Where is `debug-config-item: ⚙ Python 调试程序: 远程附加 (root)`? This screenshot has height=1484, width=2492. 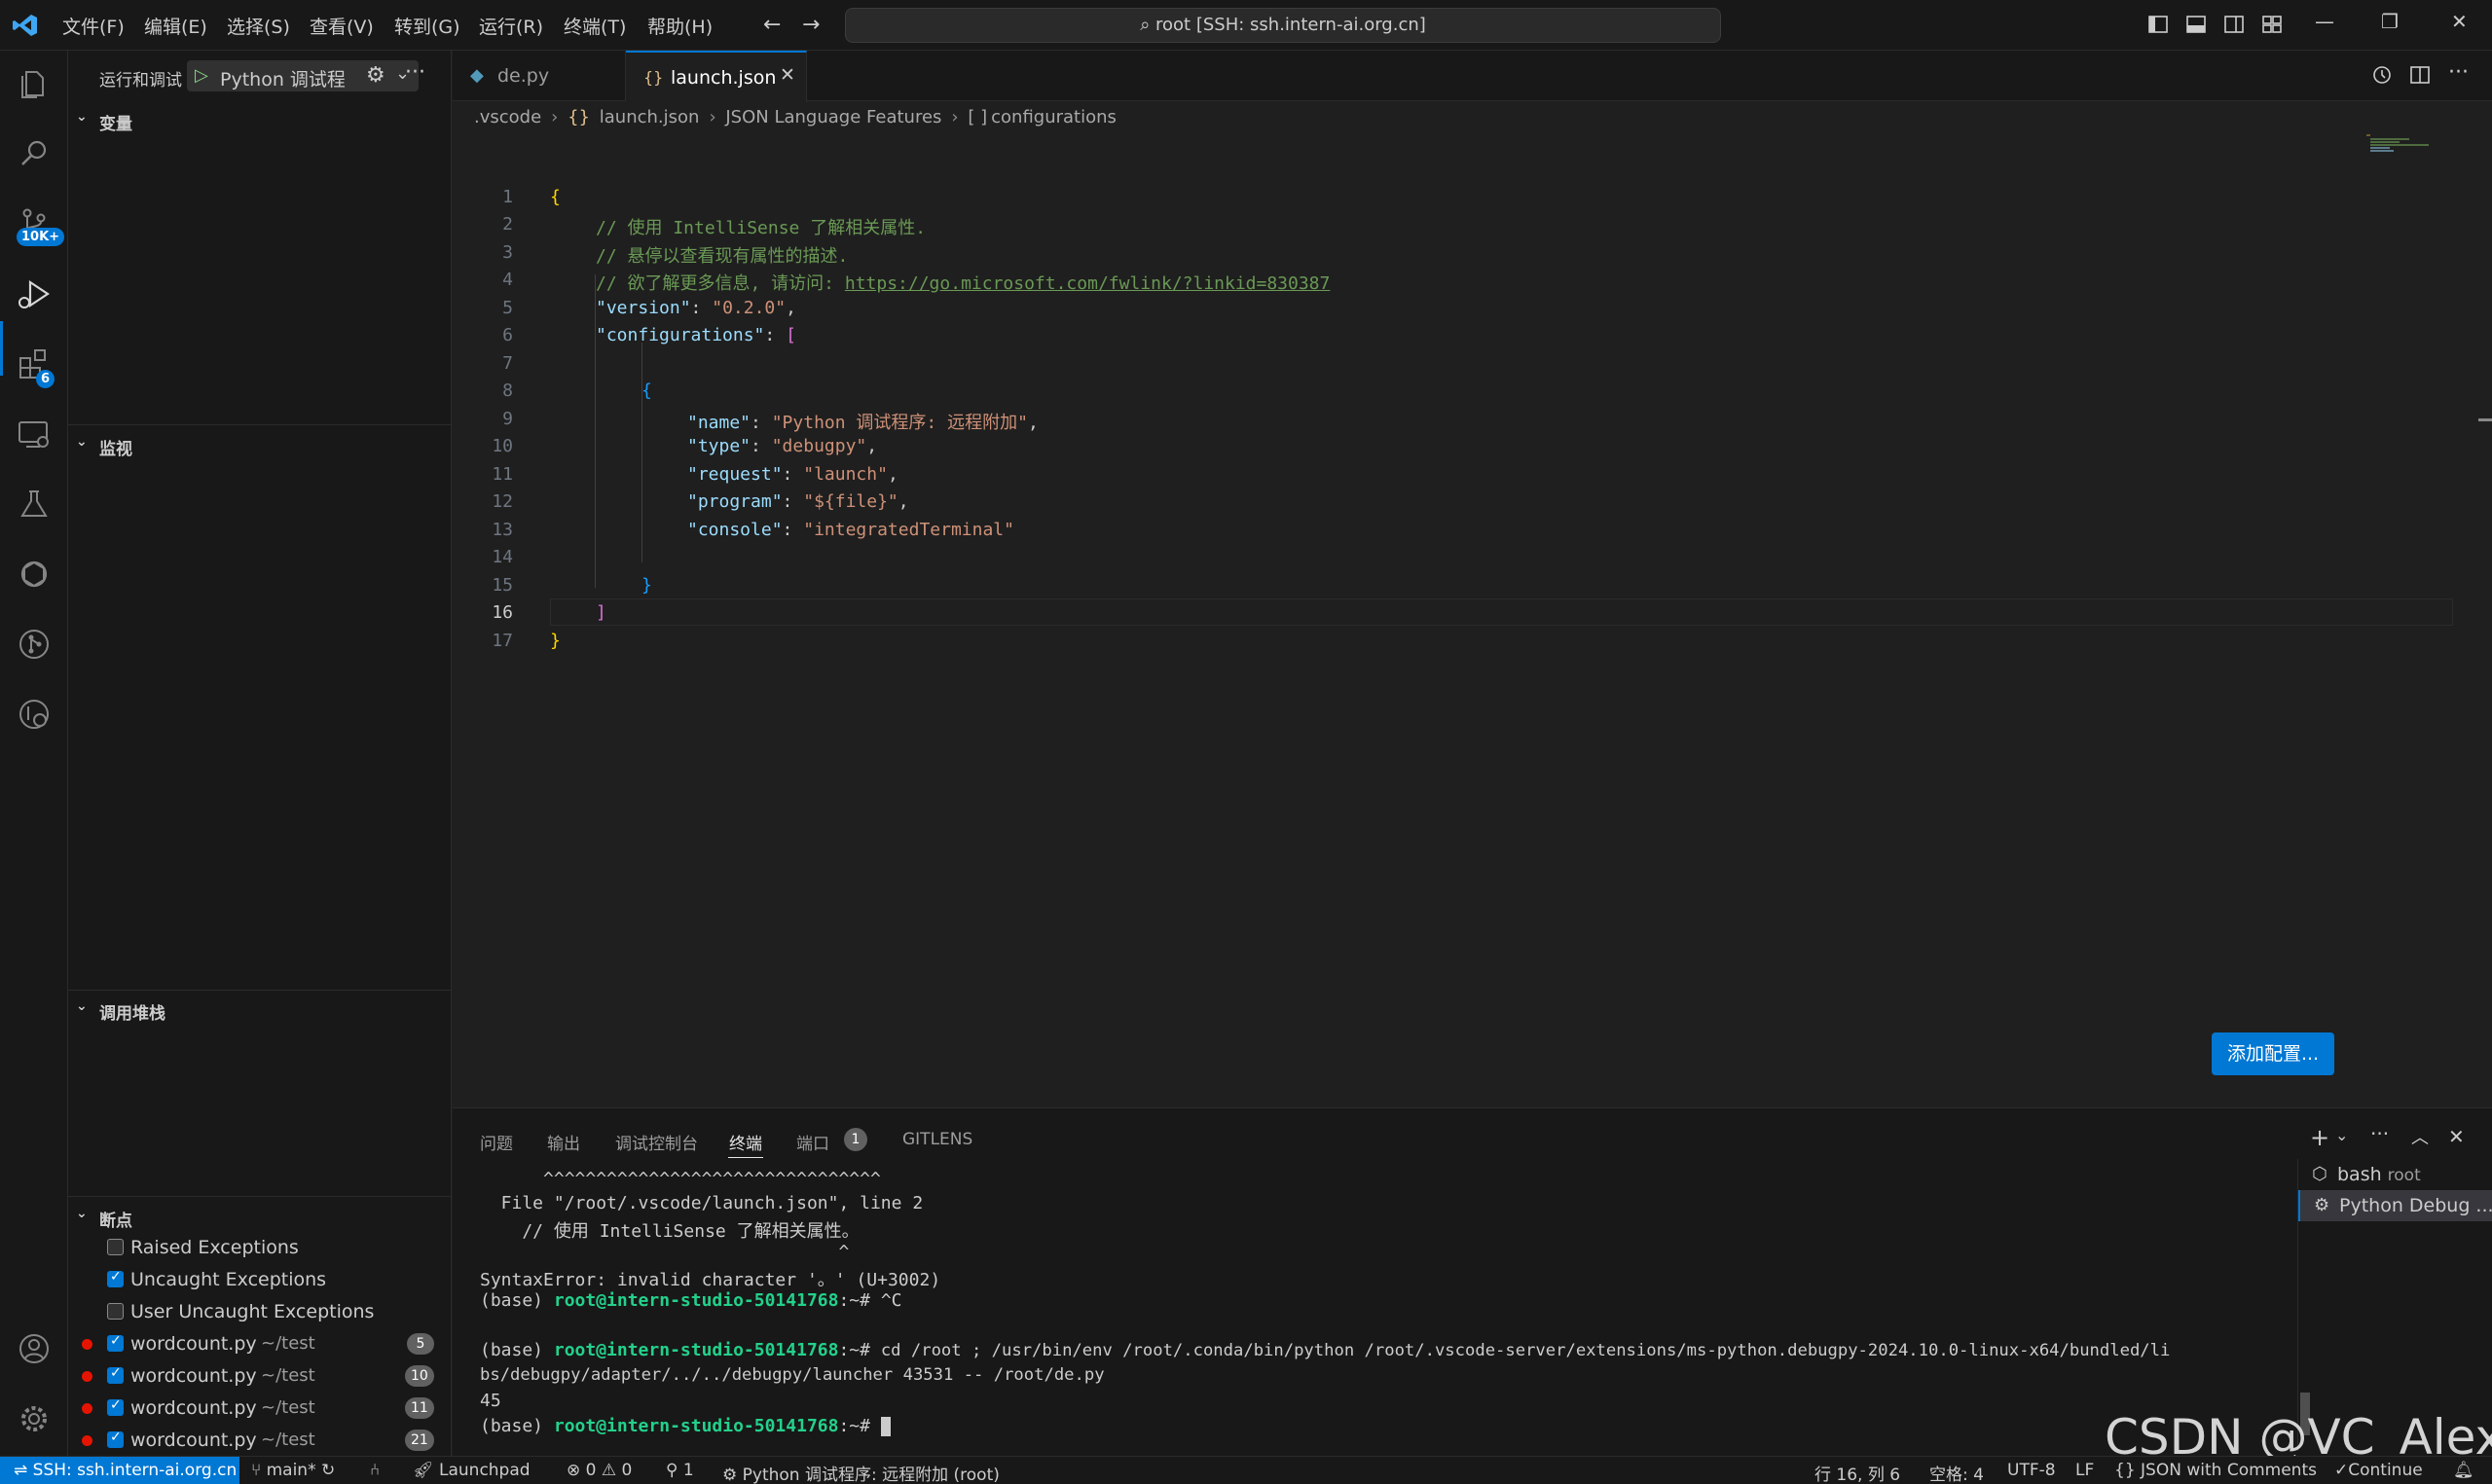
debug-config-item: ⚙ Python 调试程序: 远程附加 (root) is located at coordinates (861, 1472).